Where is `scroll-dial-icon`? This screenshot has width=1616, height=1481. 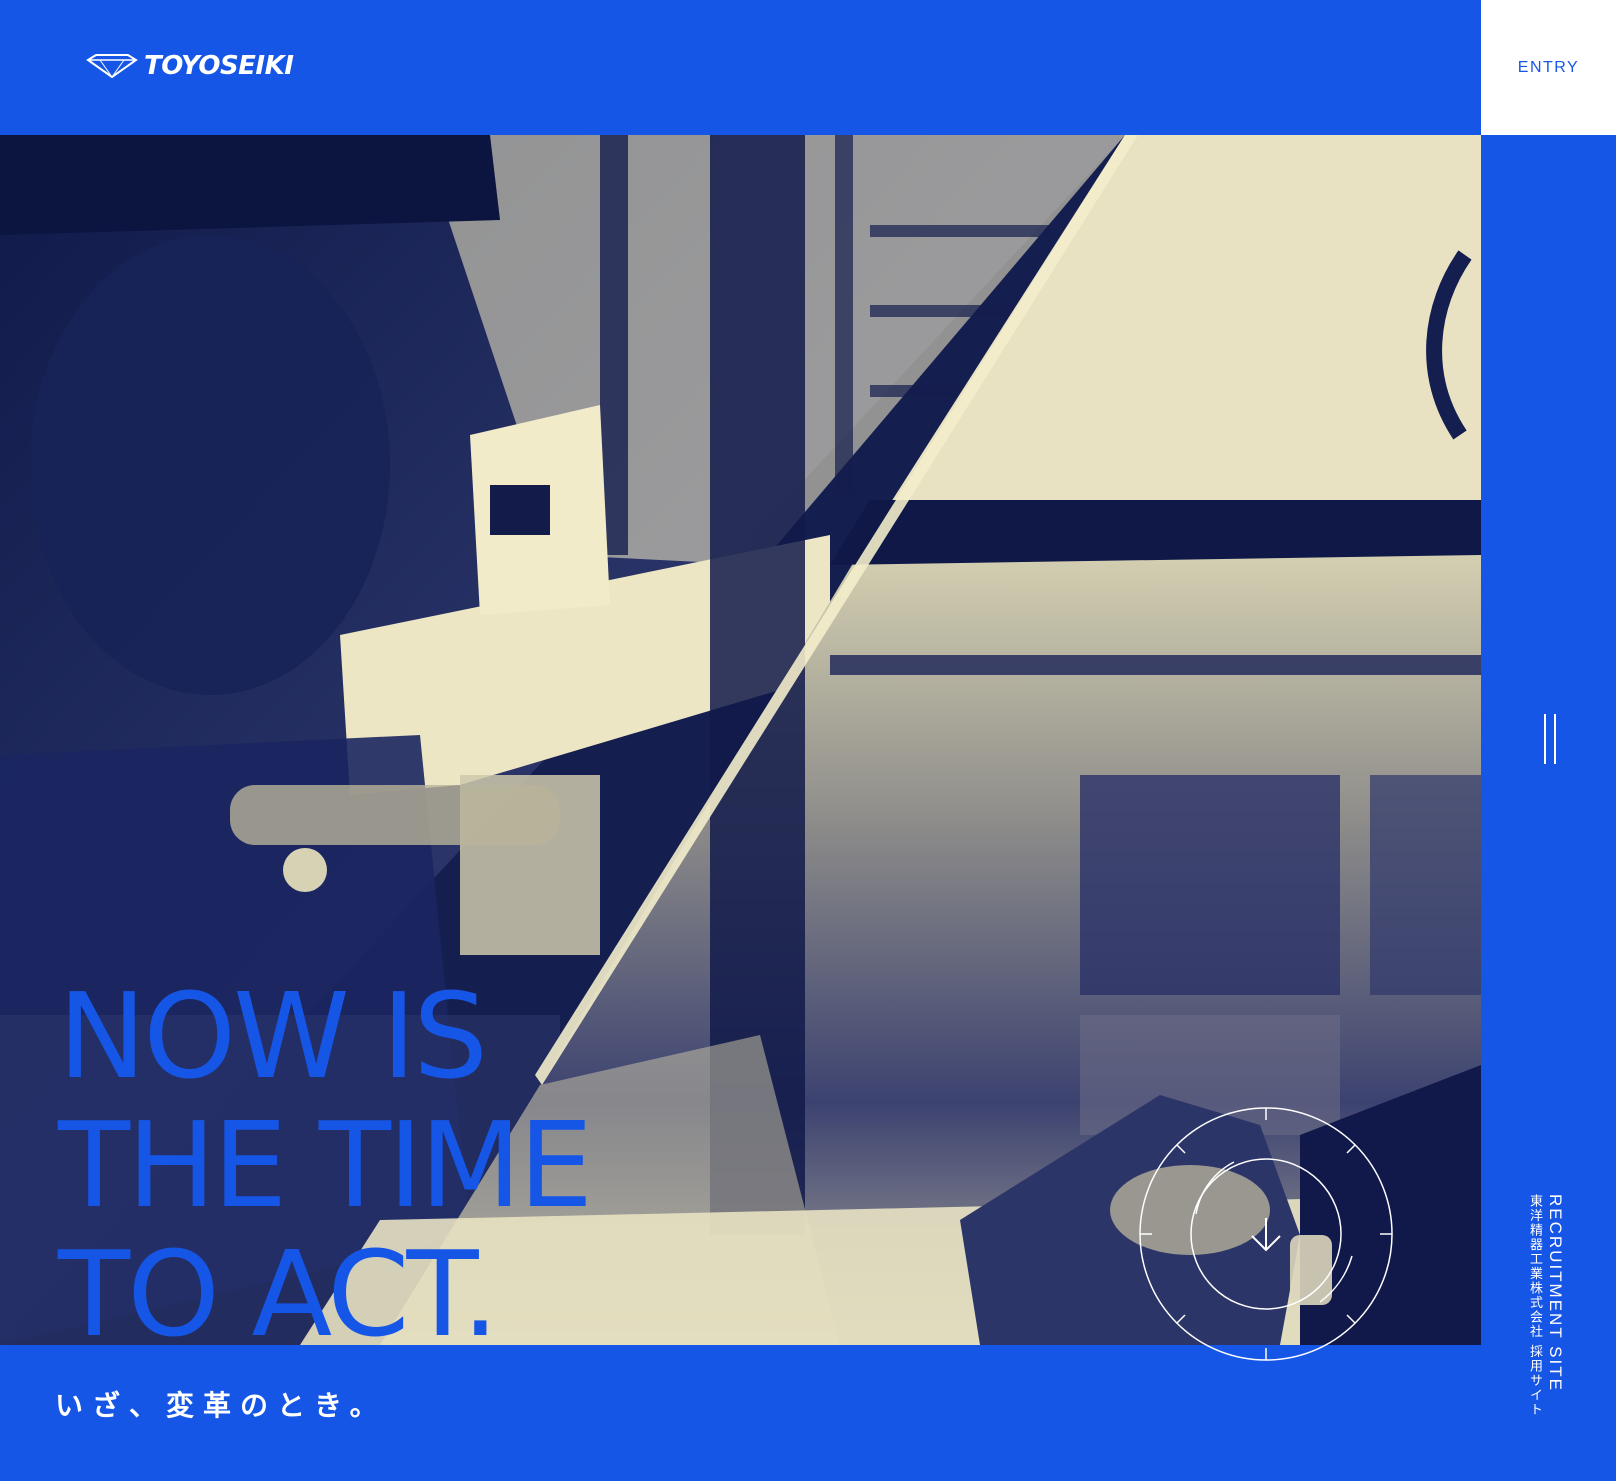 scroll-dial-icon is located at coordinates (1266, 1234).